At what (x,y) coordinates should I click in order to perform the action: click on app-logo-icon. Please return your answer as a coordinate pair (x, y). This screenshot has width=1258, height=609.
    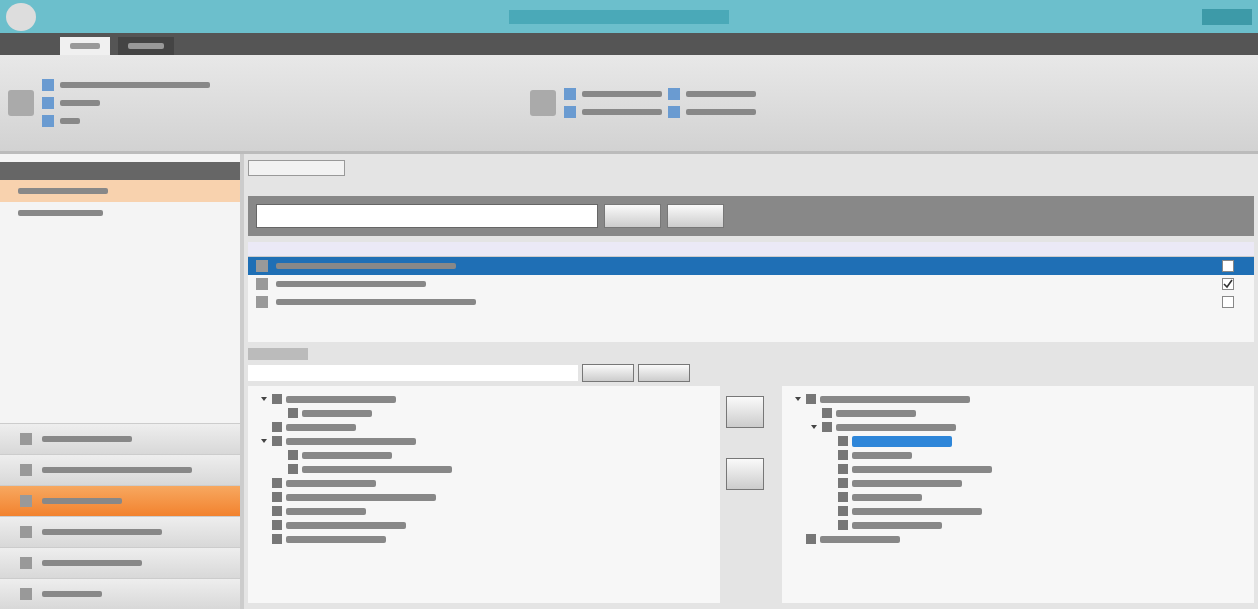
    Looking at the image, I should click on (21, 16).